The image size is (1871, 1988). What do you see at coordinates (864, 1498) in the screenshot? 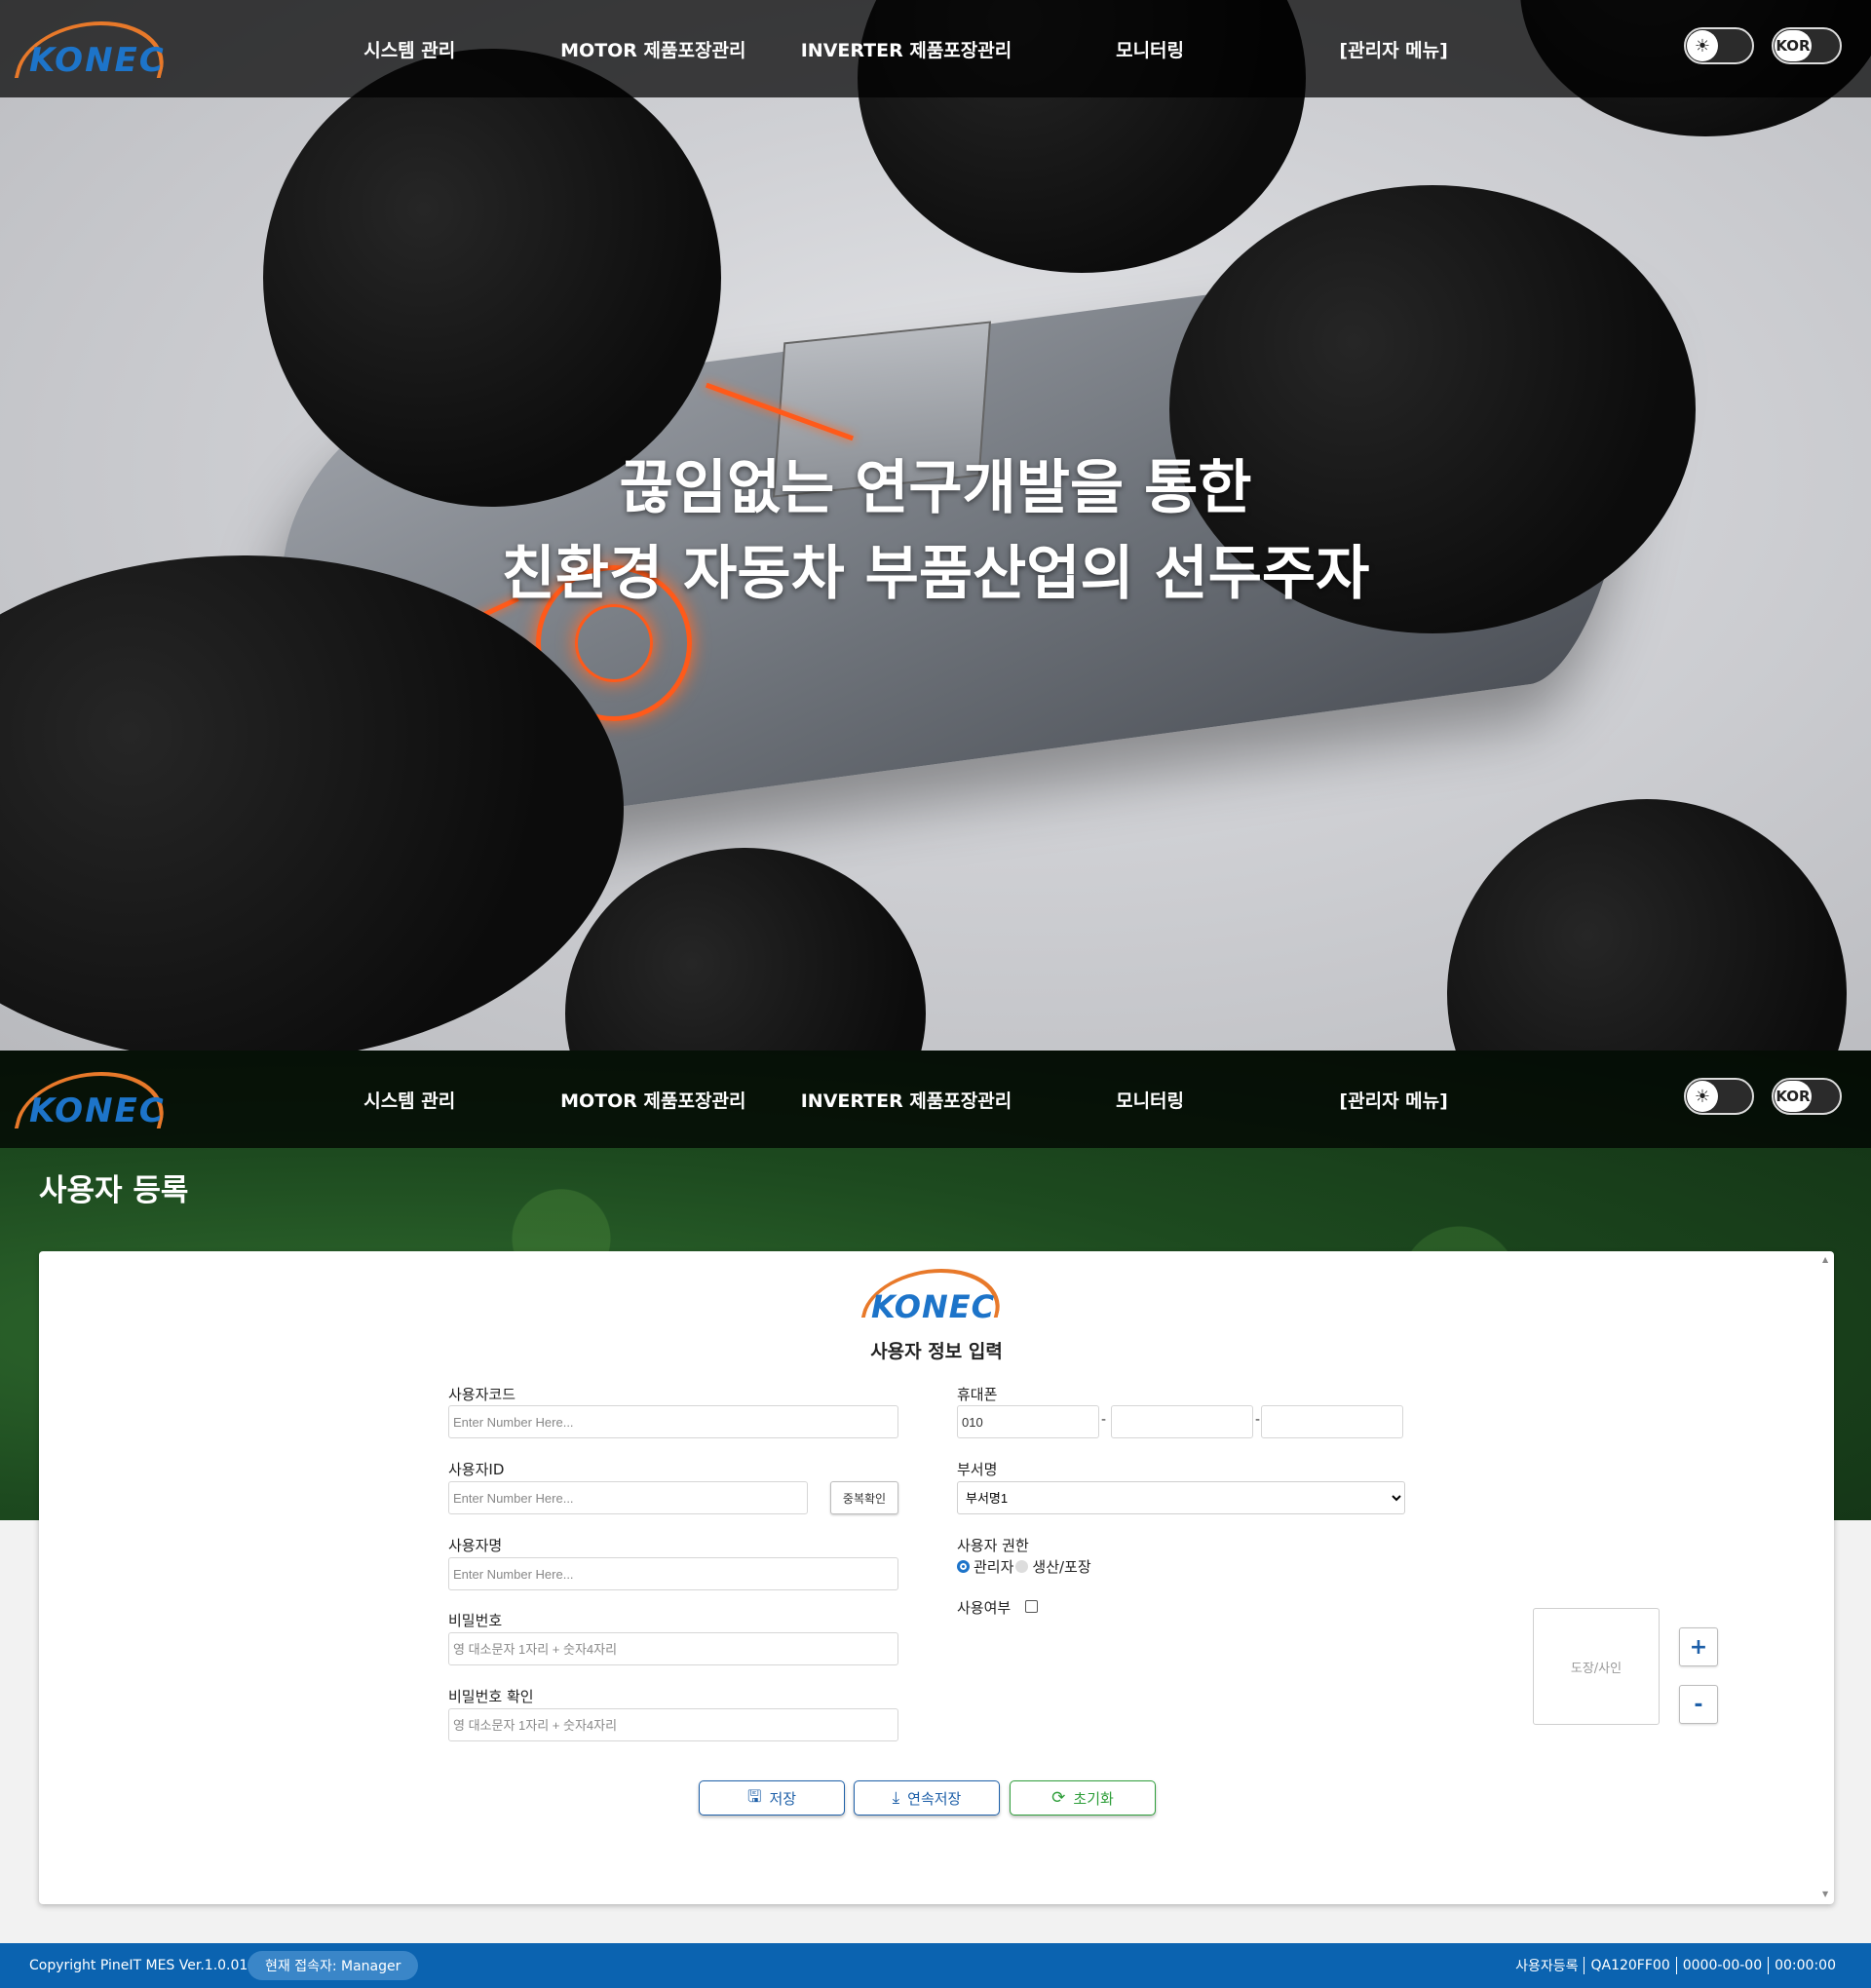
I see `duplicate-check-button: 중복확인` at bounding box center [864, 1498].